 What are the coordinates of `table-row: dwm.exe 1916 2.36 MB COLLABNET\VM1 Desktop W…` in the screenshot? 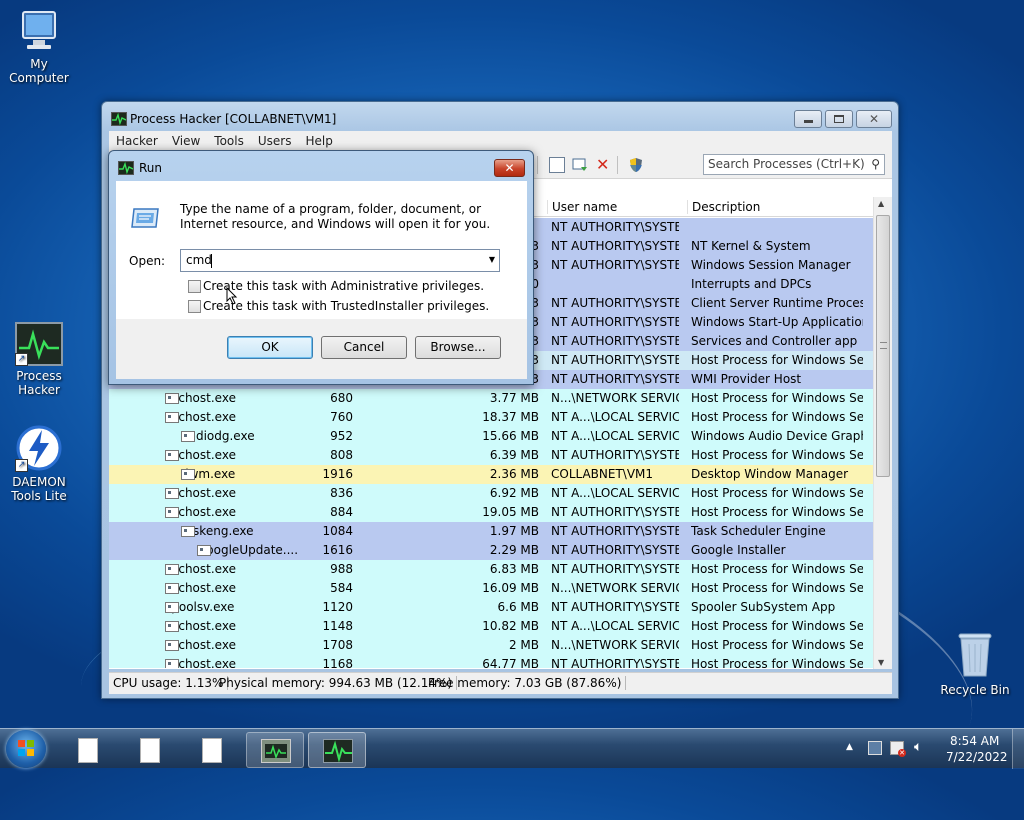 It's located at (491, 474).